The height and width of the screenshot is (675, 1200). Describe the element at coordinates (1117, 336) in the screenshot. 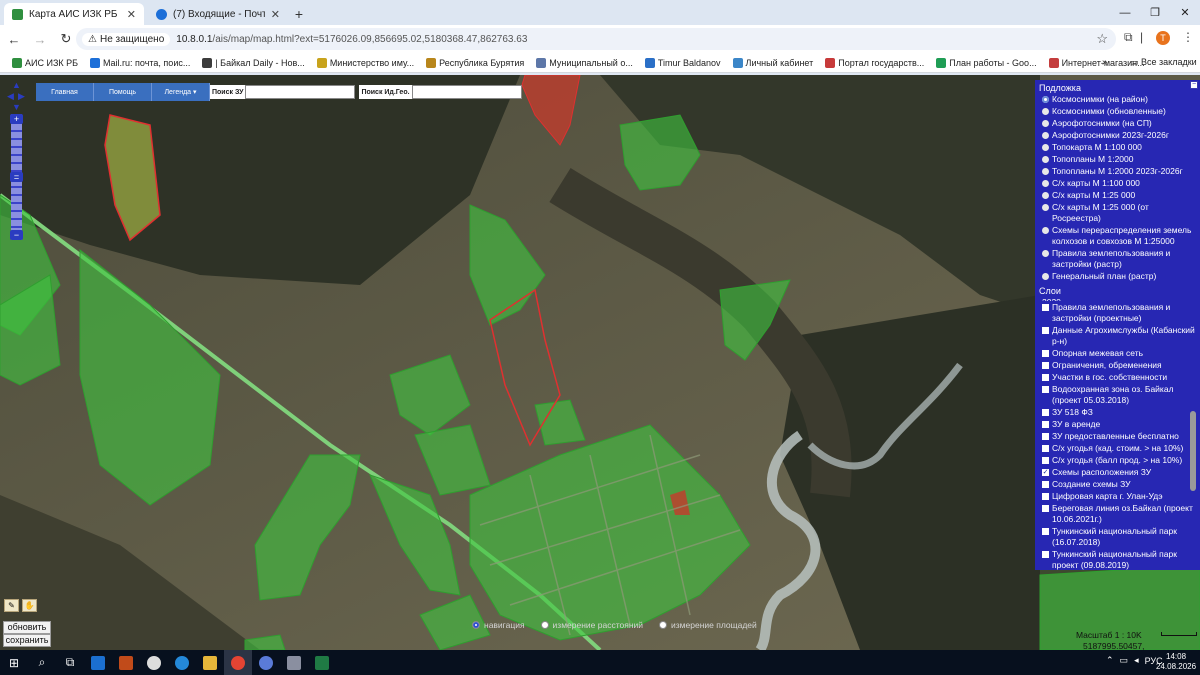

I see `layer-option: Данные Агрохимслужбы (Кабанский р-н)` at that location.